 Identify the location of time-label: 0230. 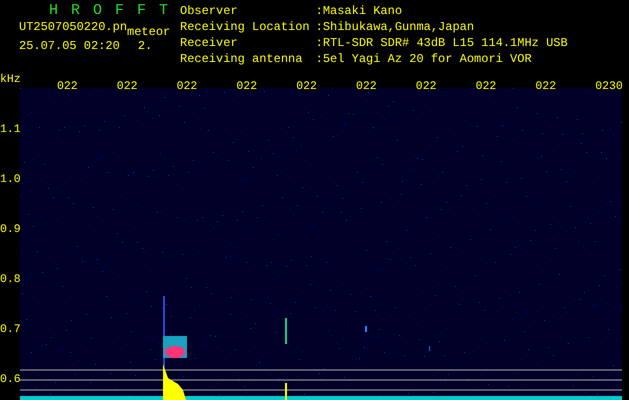
(609, 87).